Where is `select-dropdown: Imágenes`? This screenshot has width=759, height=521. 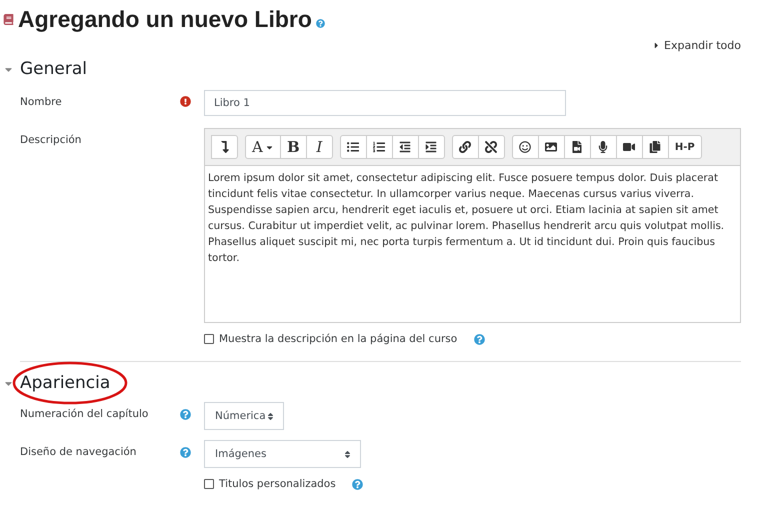
select-dropdown: Imágenes is located at coordinates (282, 454).